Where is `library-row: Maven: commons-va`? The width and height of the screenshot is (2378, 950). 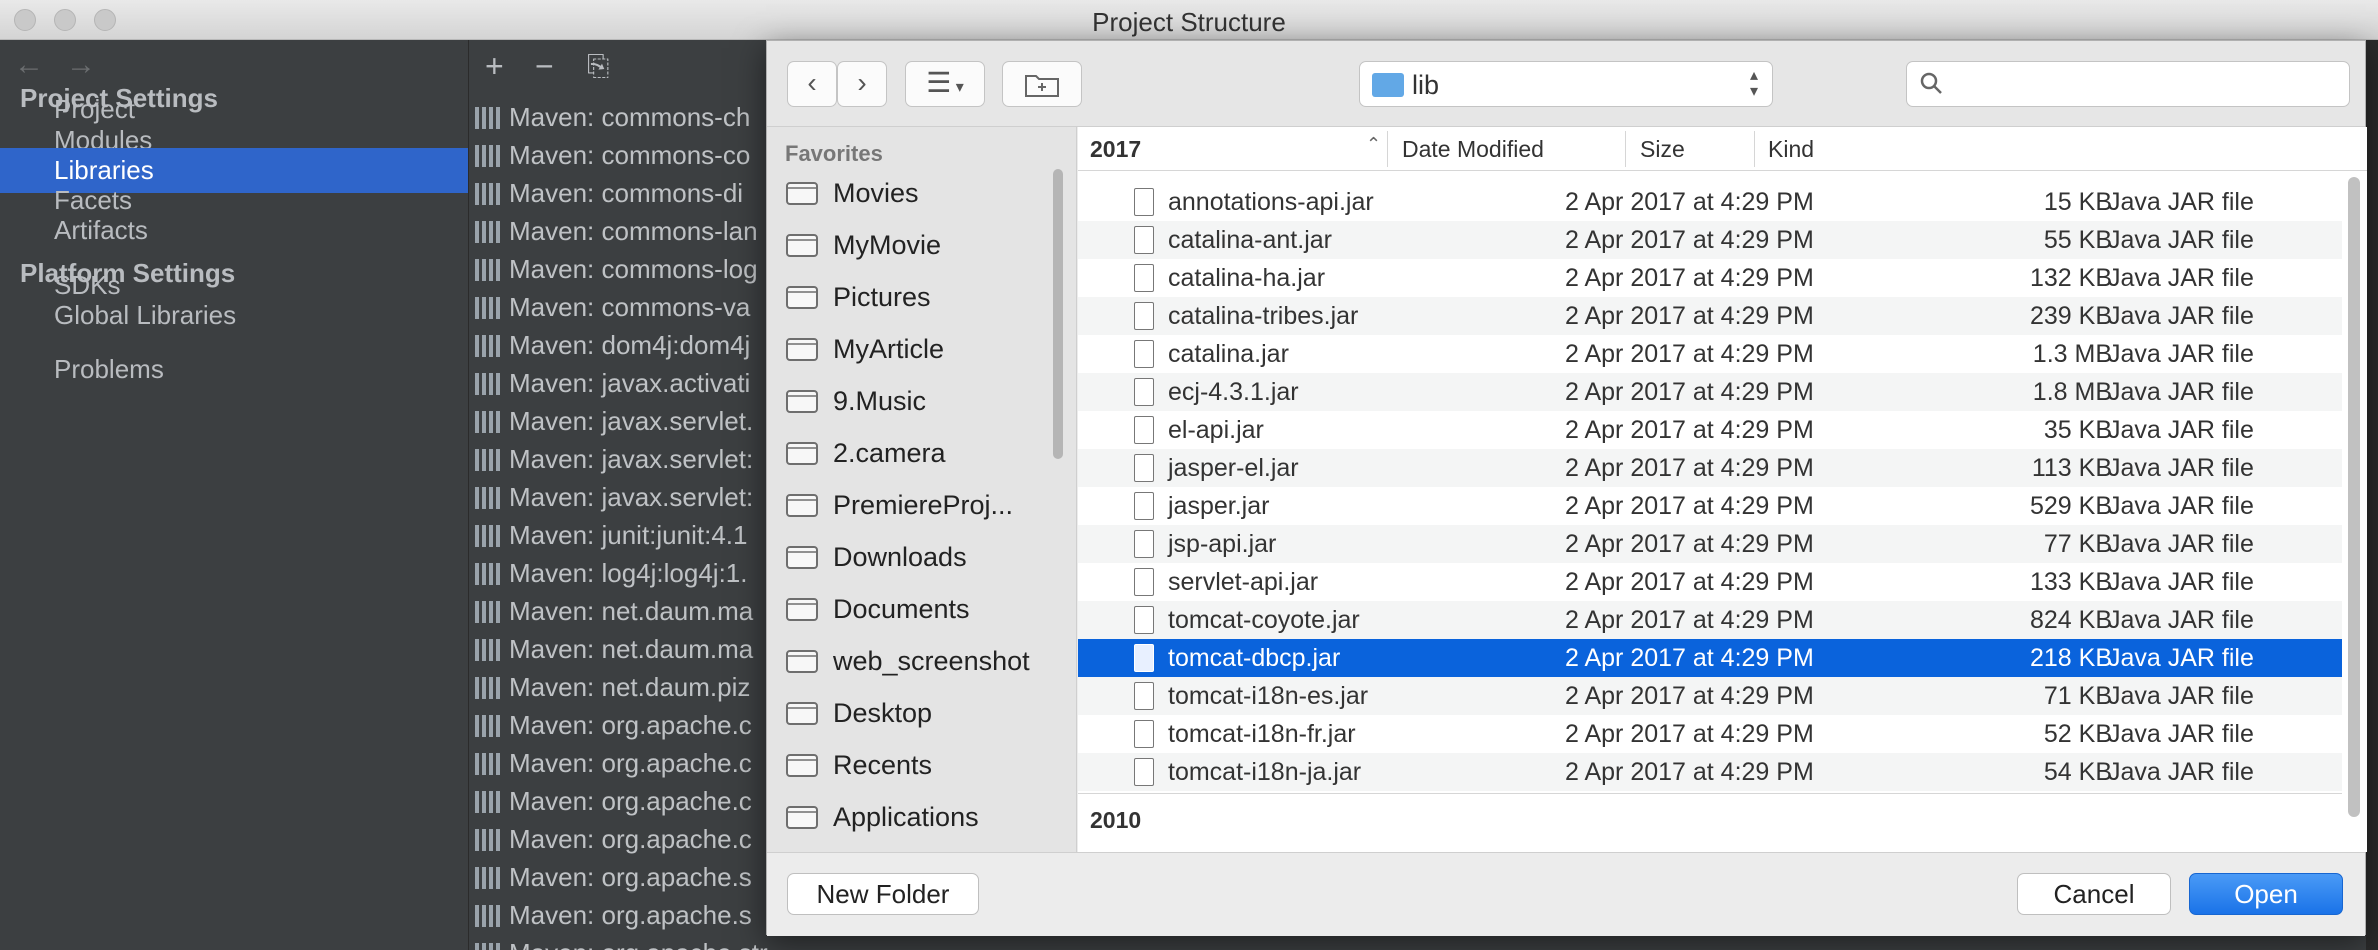
library-row: Maven: commons-va is located at coordinates (621, 311).